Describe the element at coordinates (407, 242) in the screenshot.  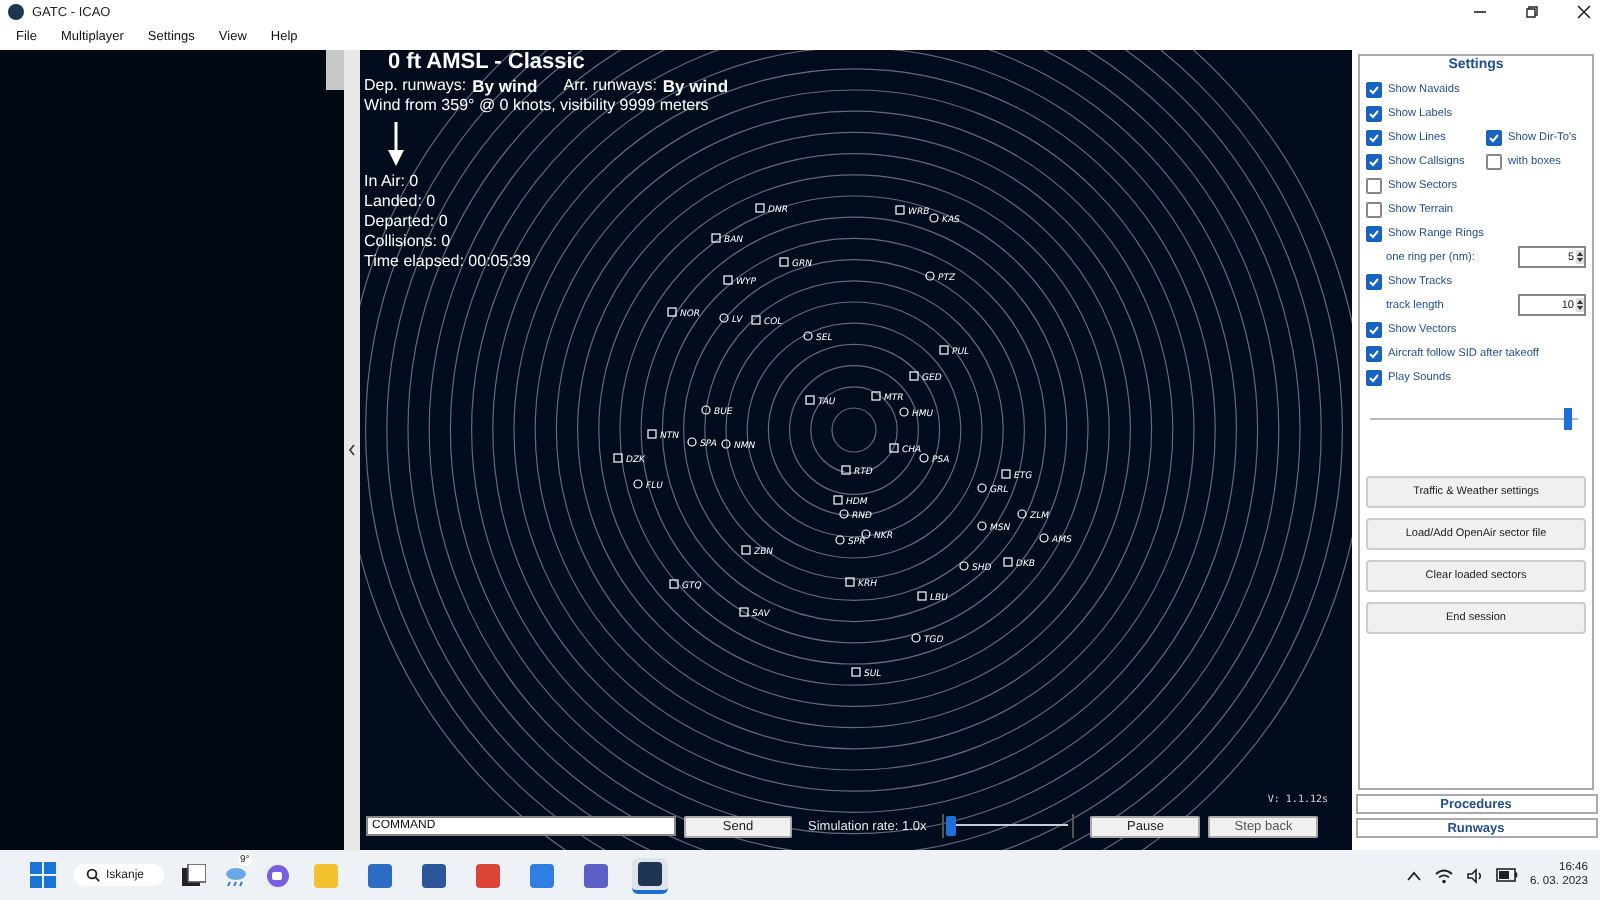
I see `stat-text: Collisions: 0` at that location.